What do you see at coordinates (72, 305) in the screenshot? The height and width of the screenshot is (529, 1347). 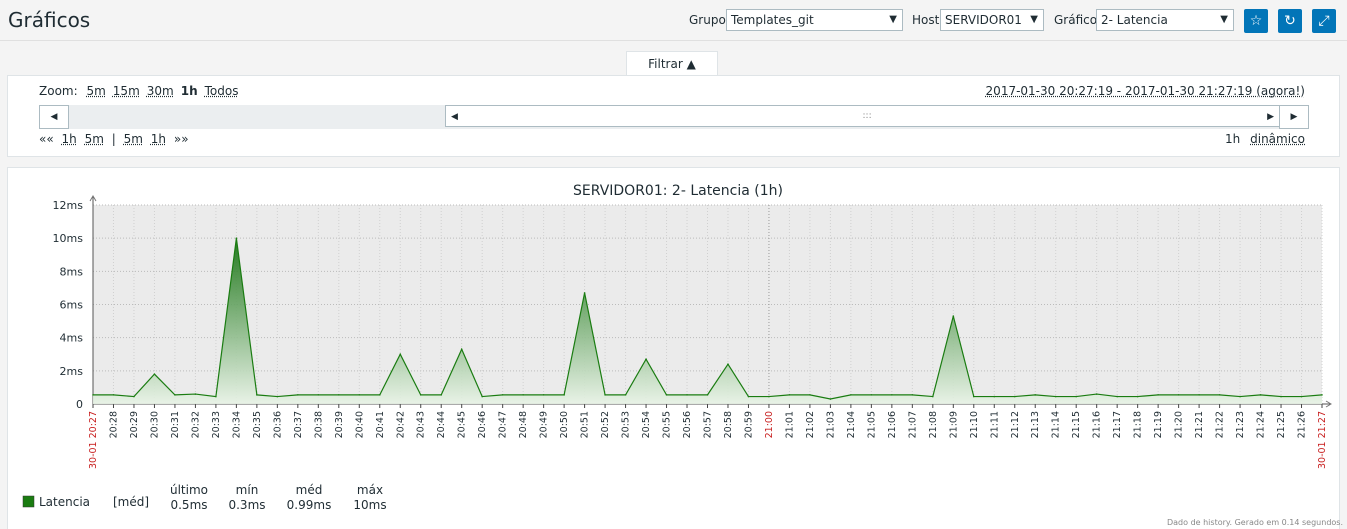 I see `y-tick-label: 6ms` at bounding box center [72, 305].